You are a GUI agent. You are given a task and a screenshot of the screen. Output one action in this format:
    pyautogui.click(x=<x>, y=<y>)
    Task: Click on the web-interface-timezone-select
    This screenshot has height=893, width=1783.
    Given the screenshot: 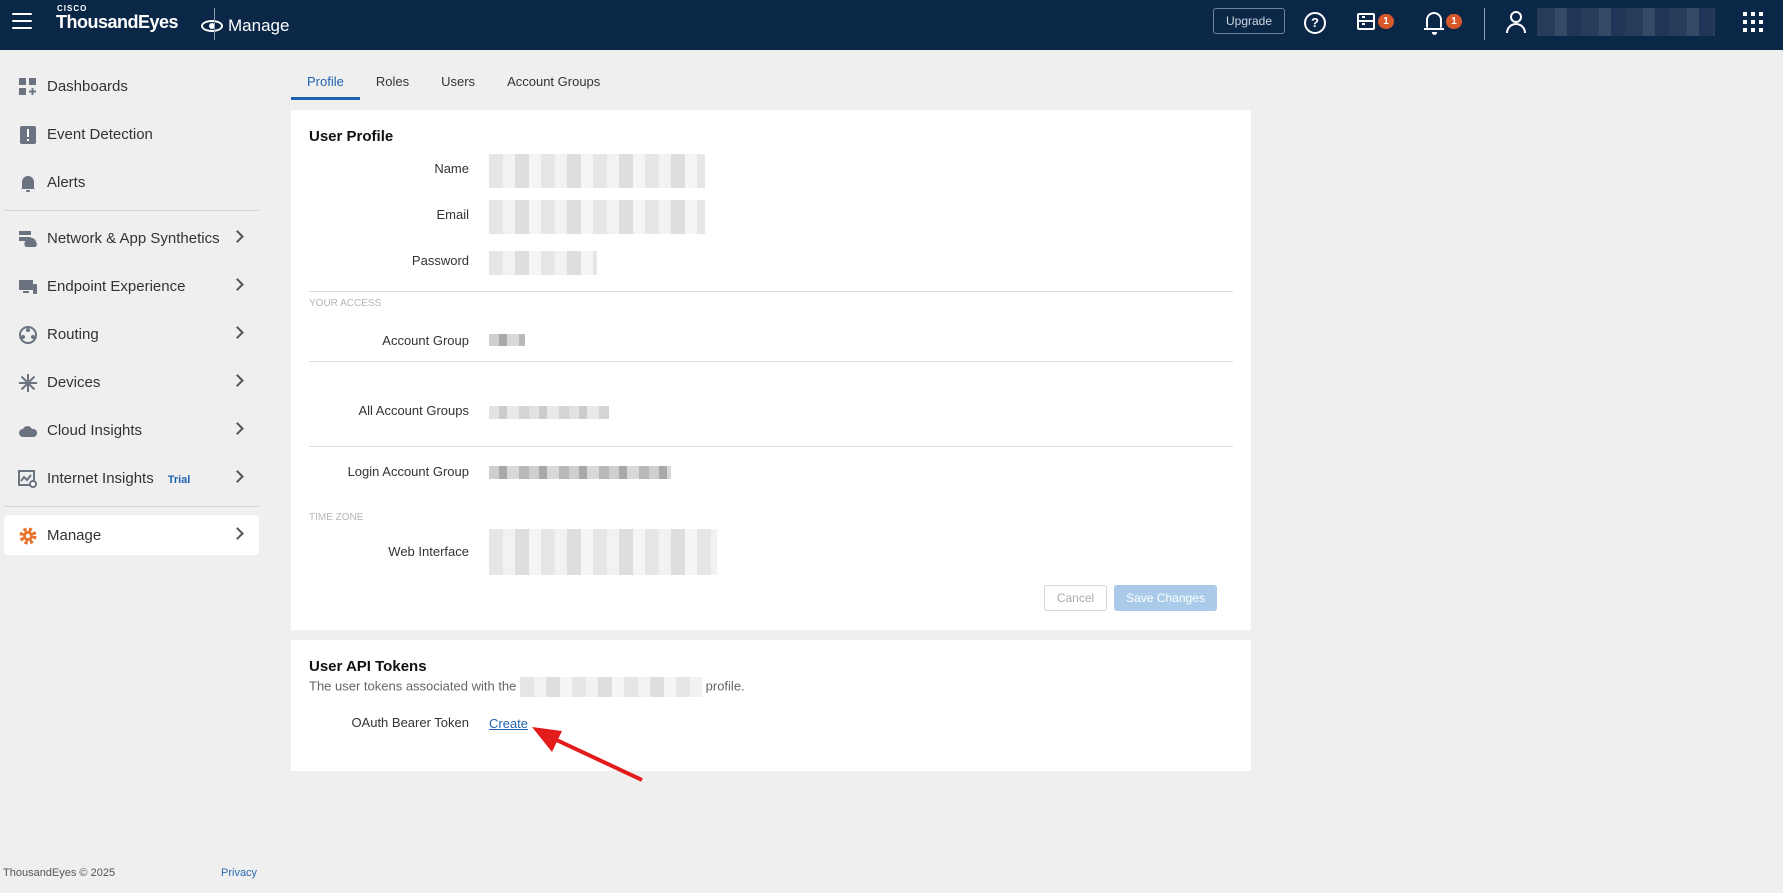 What is the action you would take?
    pyautogui.click(x=603, y=552)
    